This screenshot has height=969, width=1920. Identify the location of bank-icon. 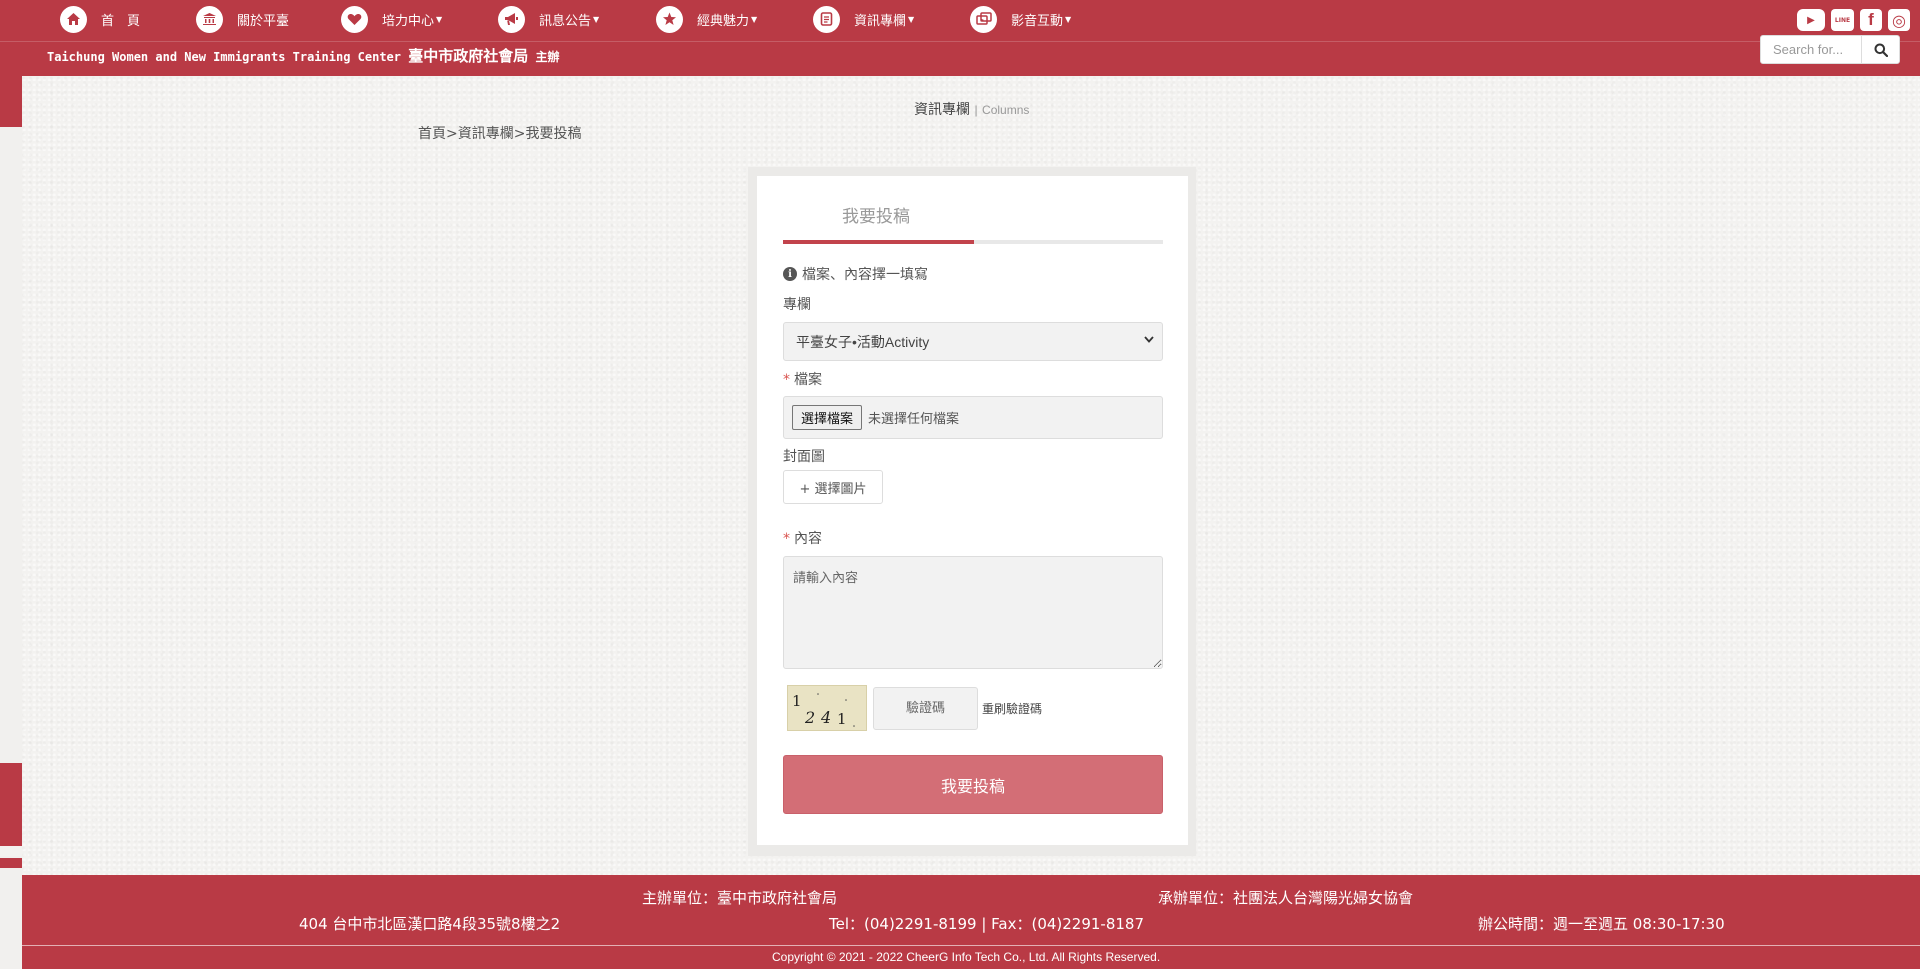
(209, 19).